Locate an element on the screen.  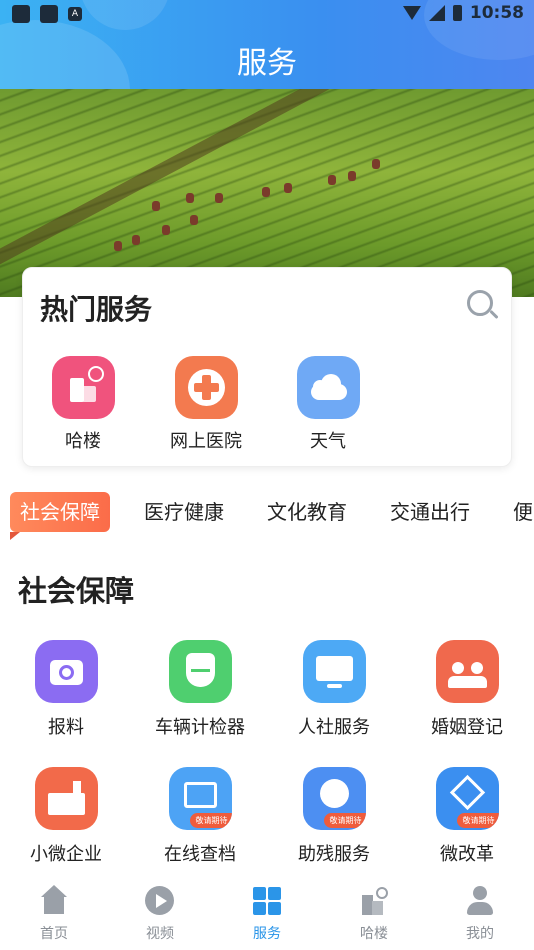
service-vehicle-check: 车辆计检器 is located at coordinates (200, 689).